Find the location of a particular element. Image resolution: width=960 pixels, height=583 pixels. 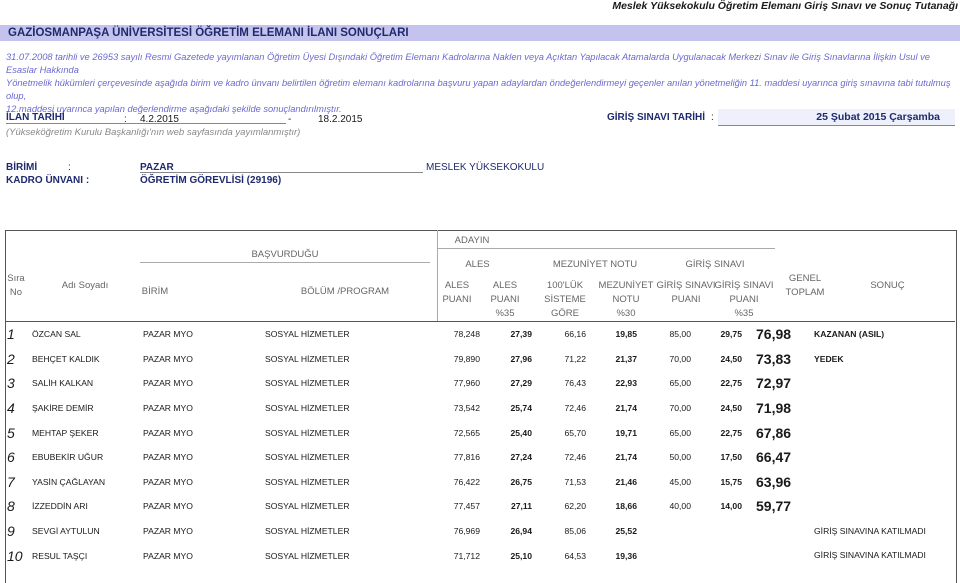

ales-35-score: 27,29 is located at coordinates (521, 383).